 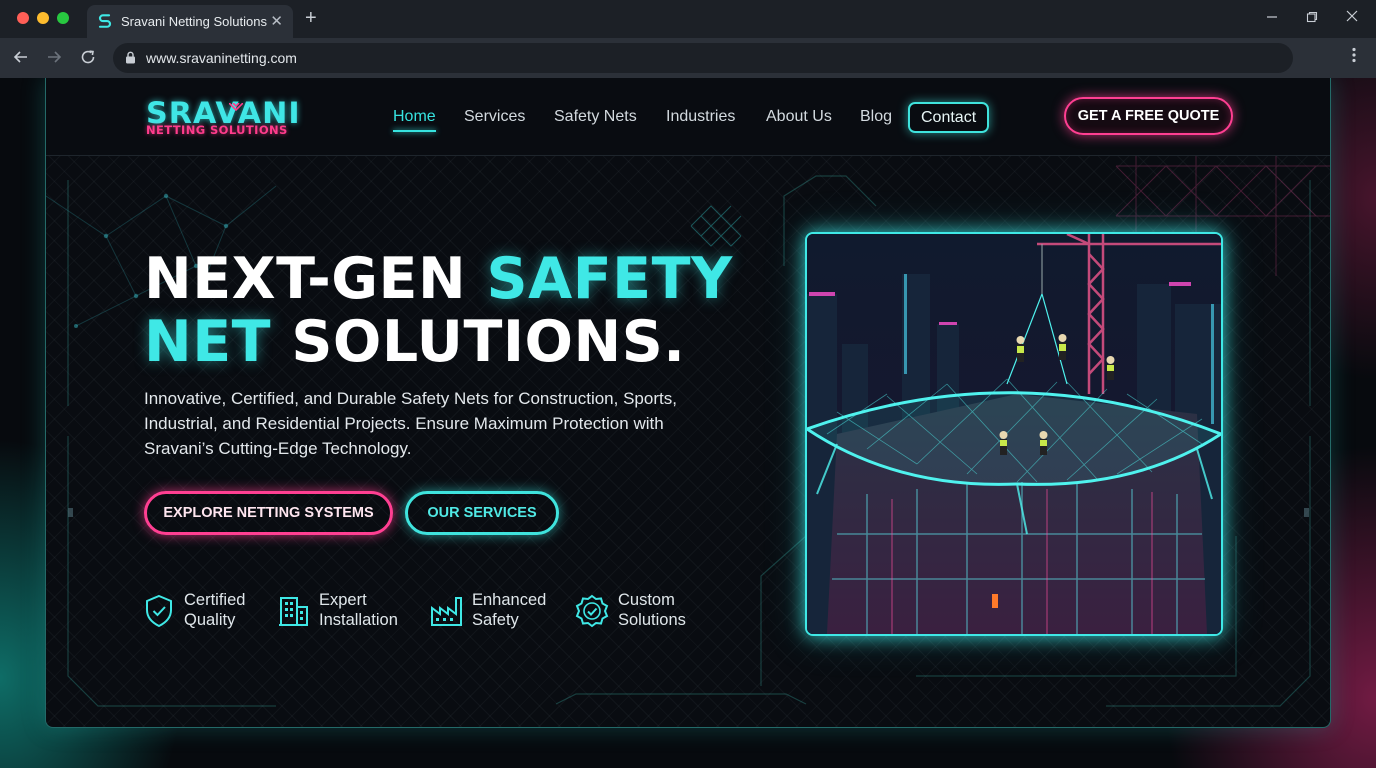 What do you see at coordinates (799, 117) in the screenshot?
I see `nav-about-us: About Us` at bounding box center [799, 117].